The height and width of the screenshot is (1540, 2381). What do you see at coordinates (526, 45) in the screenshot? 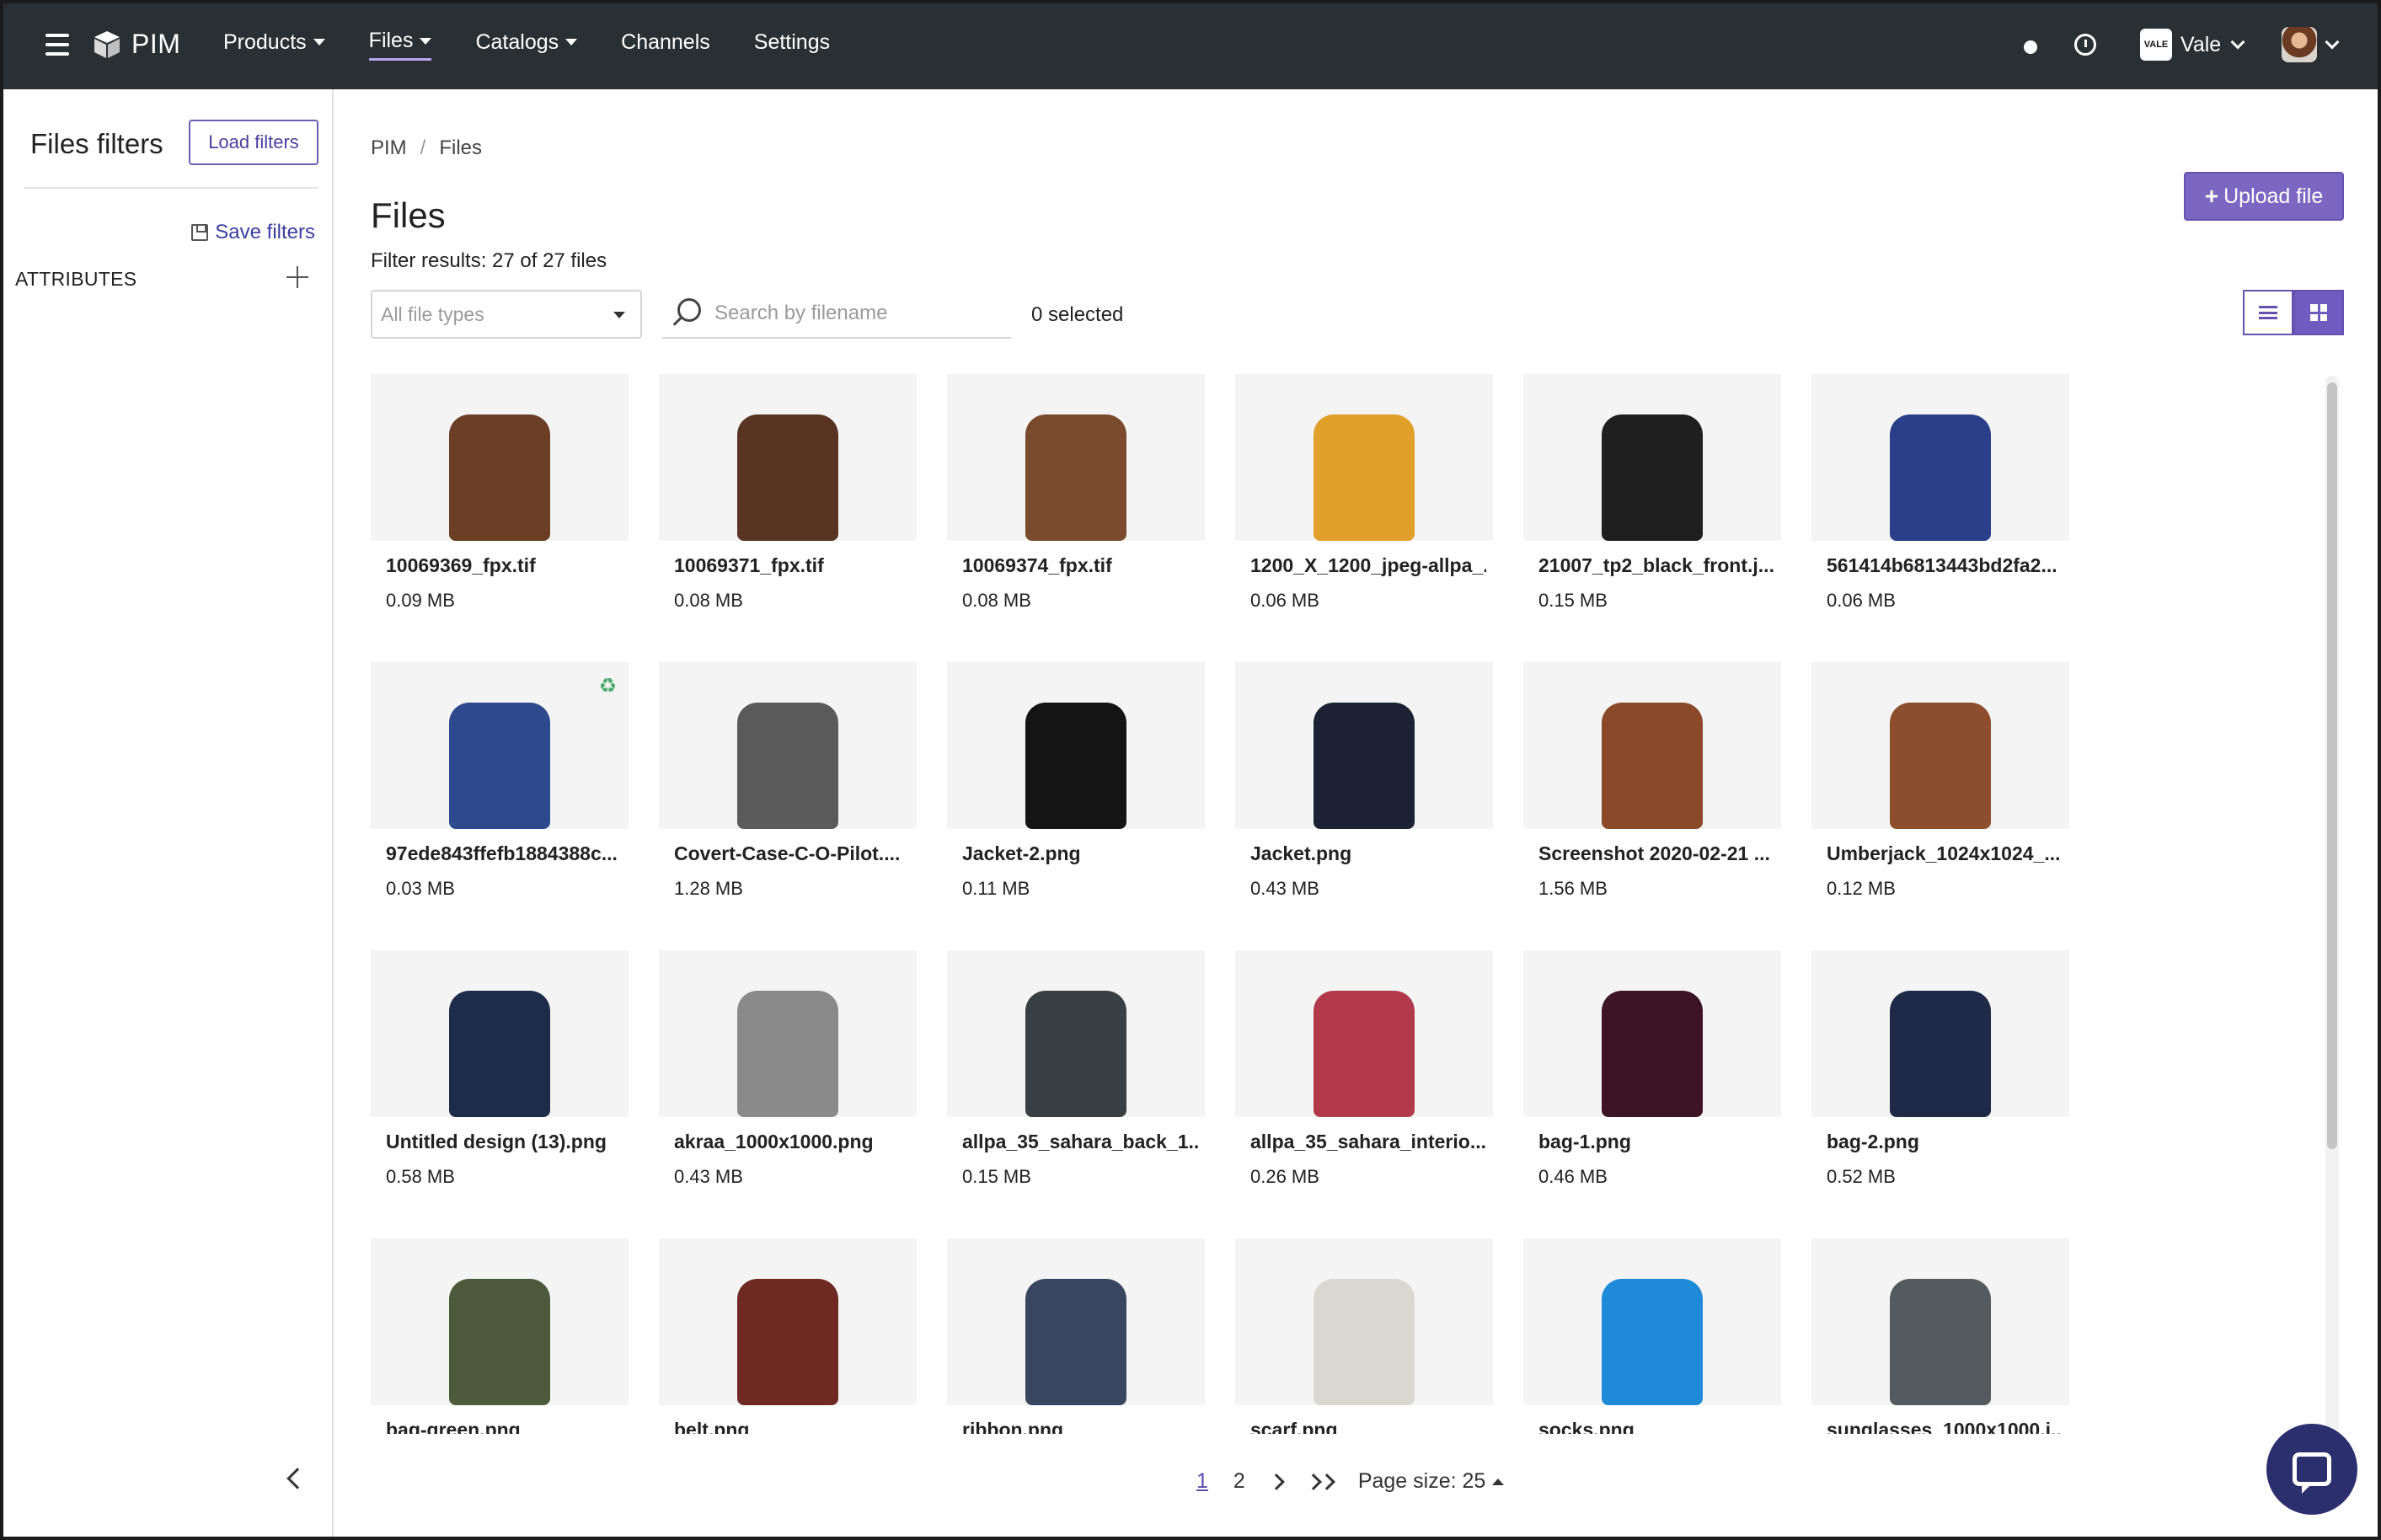
I see `nav-catalogs: Catalogs` at bounding box center [526, 45].